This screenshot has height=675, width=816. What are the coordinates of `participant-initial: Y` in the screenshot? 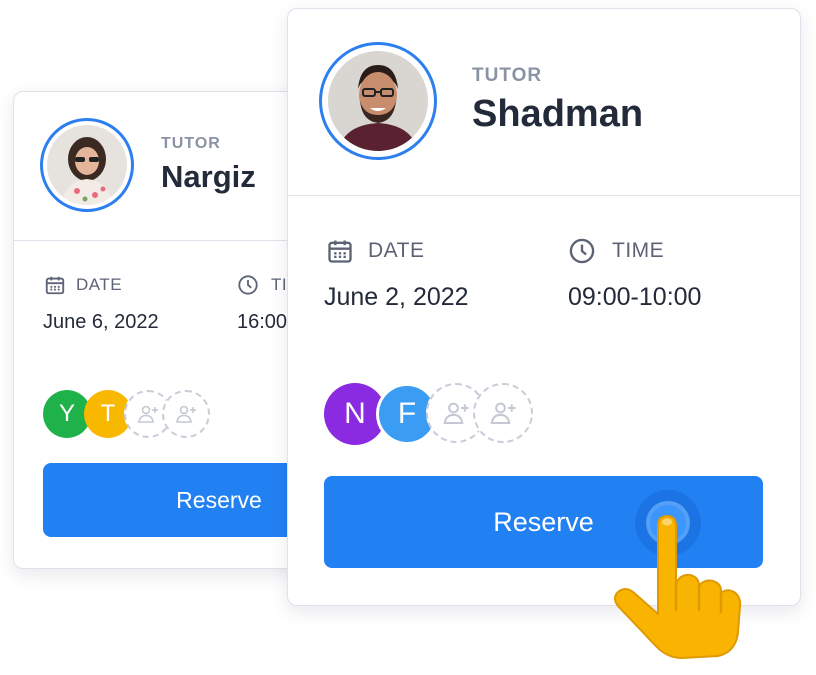 It's located at (66, 413).